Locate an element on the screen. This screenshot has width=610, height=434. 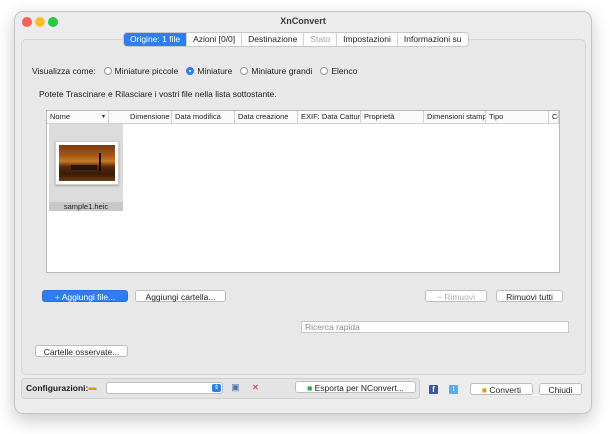
column-header-properties: Proprietà is located at coordinates (392, 117).